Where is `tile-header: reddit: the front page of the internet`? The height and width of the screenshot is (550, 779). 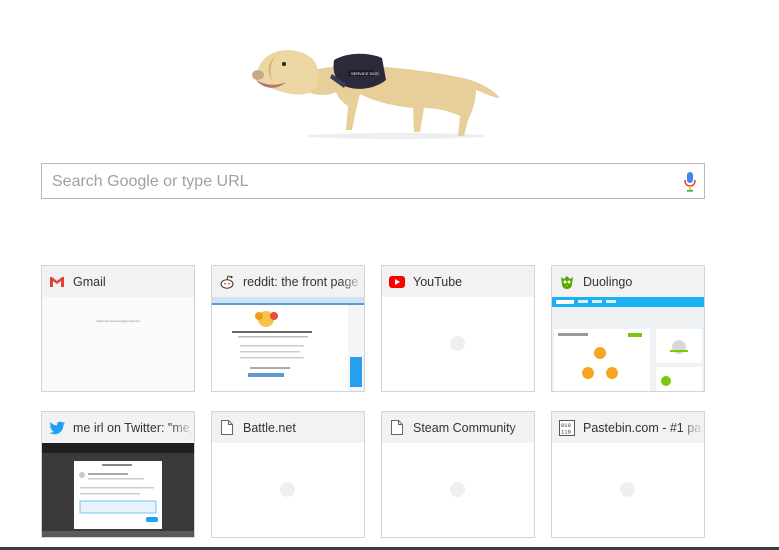 tile-header: reddit: the front page of the internet is located at coordinates (288, 281).